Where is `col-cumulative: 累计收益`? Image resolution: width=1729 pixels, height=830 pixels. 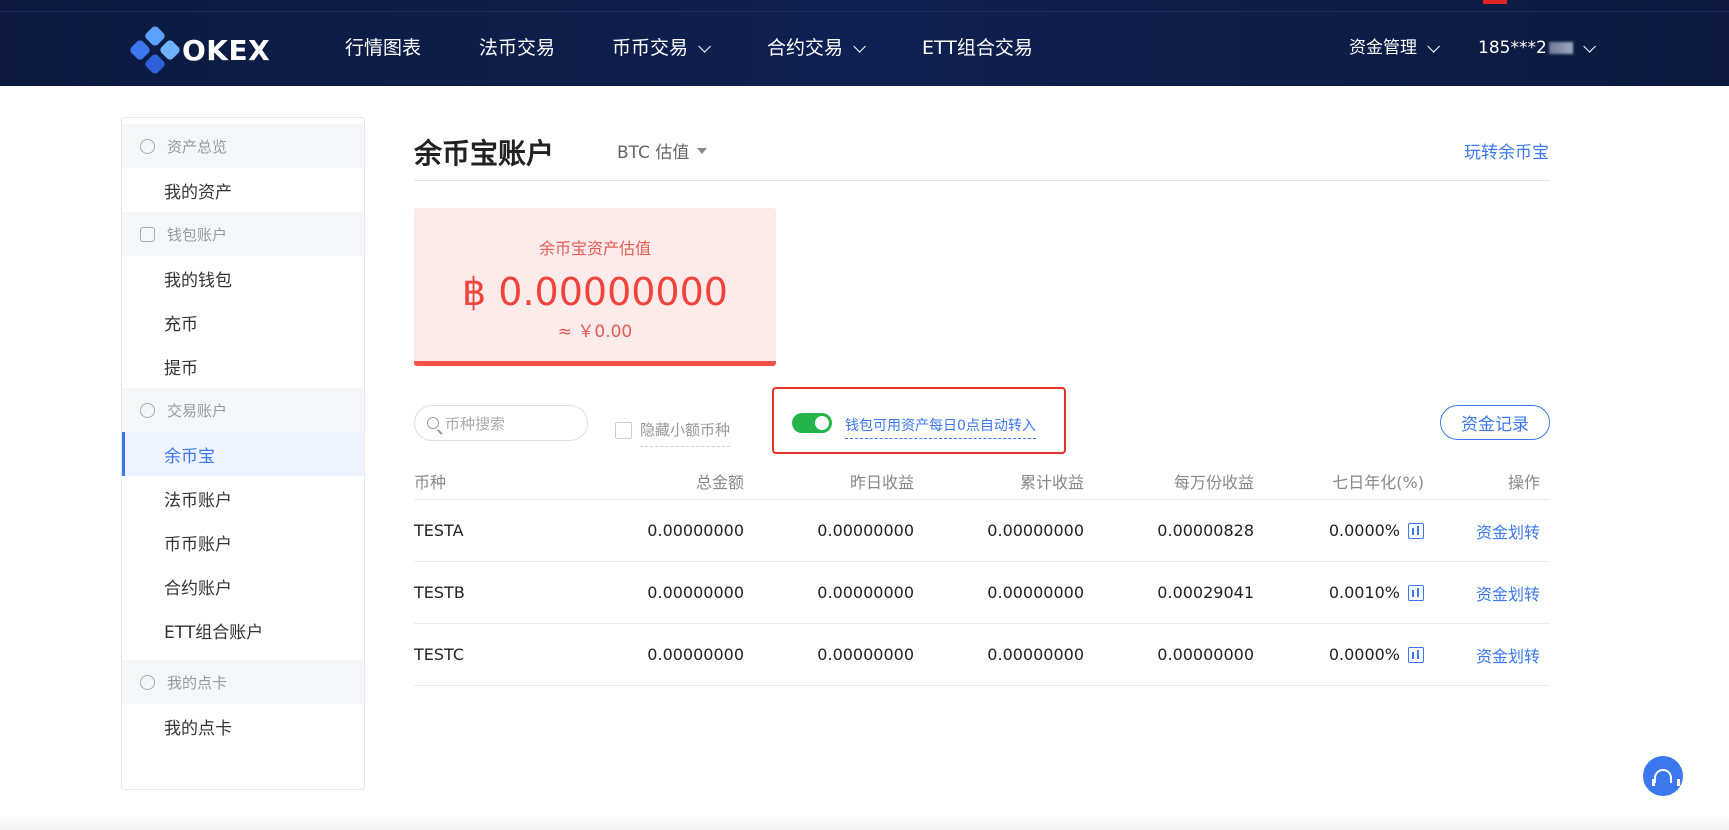 col-cumulative: 累计收益 is located at coordinates (1051, 482).